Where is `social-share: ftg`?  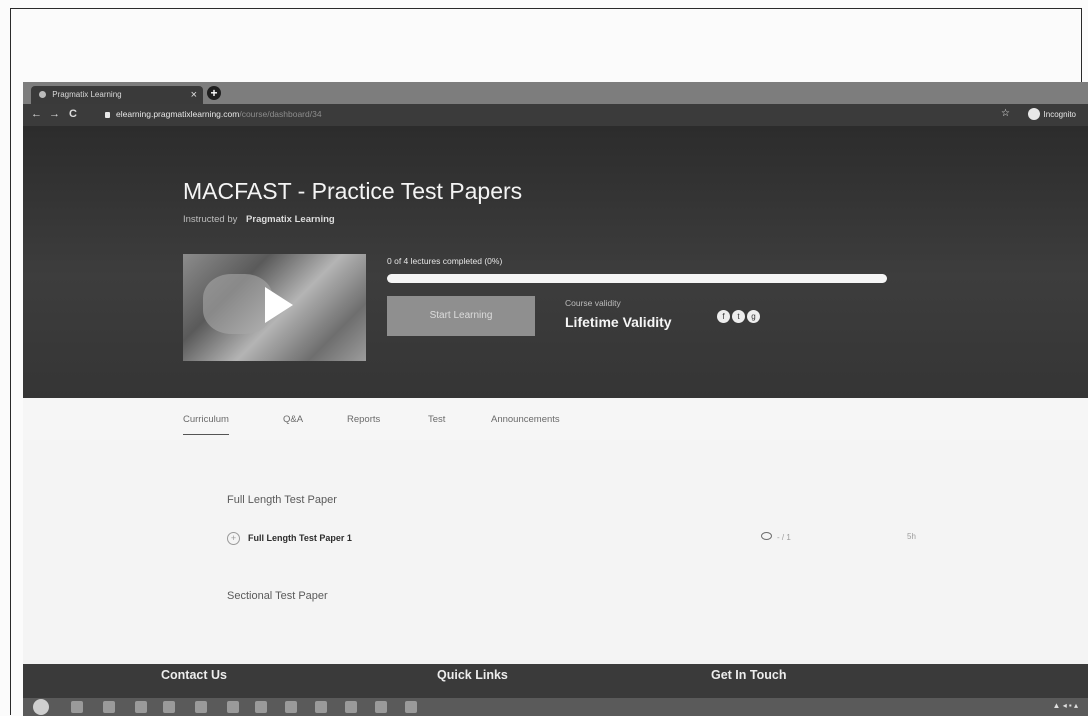 social-share: ftg is located at coordinates (739, 315).